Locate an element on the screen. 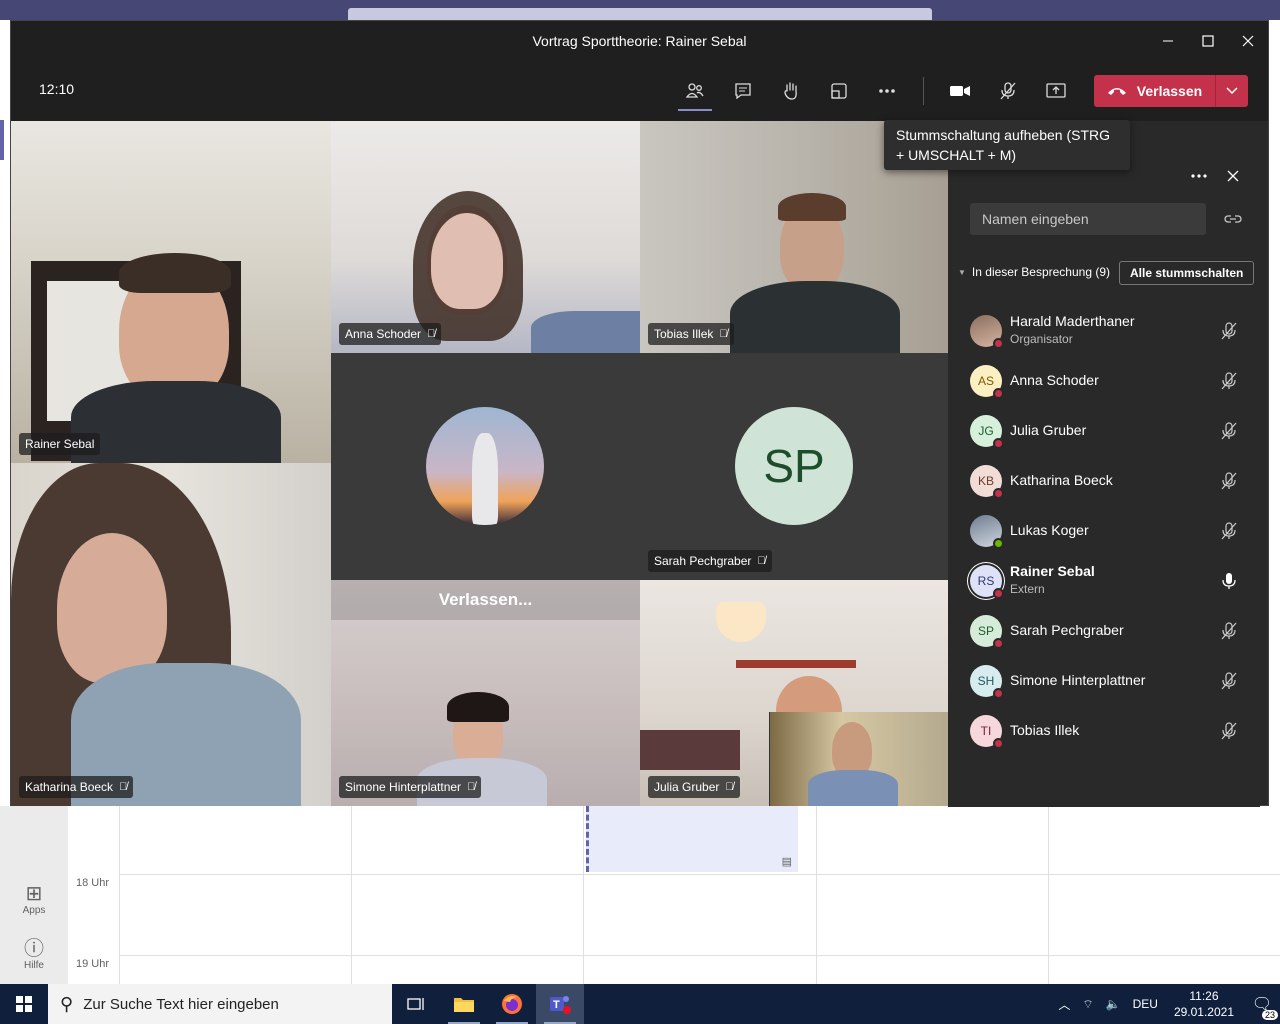 The image size is (1280, 1024). nametag-label: Anna Schoder is located at coordinates (383, 334).